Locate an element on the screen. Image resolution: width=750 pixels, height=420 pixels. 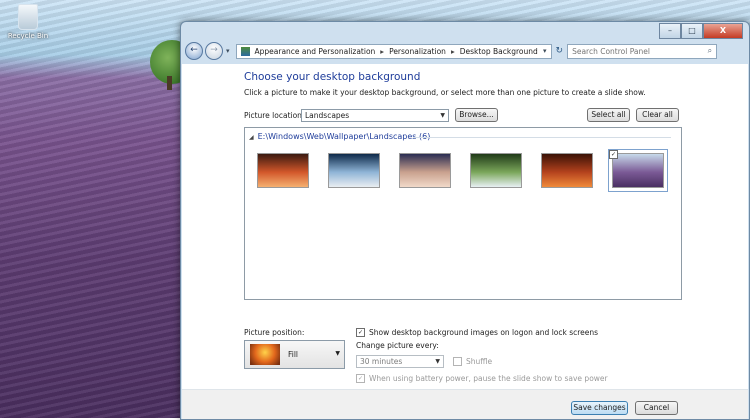
control-panel-icon is located at coordinates (245, 51).